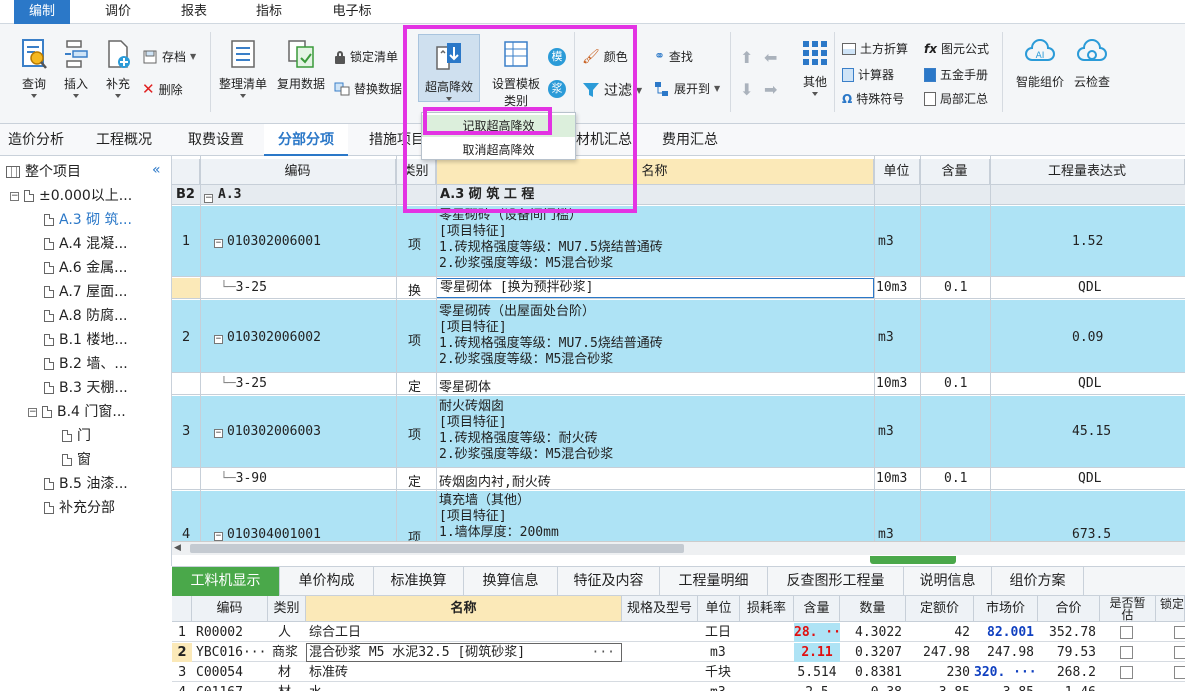 This screenshot has width=1185, height=691. What do you see at coordinates (34, 68) in the screenshot?
I see `query-button: 查询` at bounding box center [34, 68].